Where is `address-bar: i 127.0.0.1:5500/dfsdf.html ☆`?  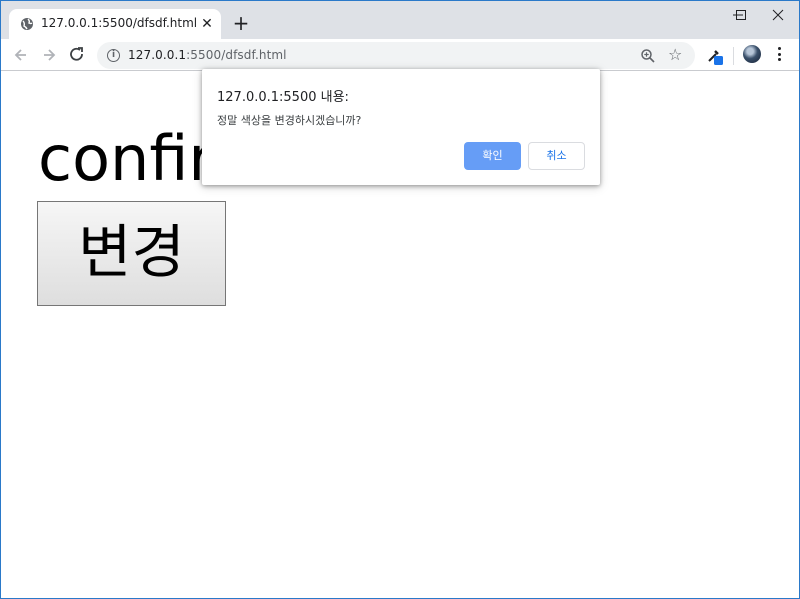
address-bar: i 127.0.0.1:5500/dfsdf.html ☆ is located at coordinates (396, 55).